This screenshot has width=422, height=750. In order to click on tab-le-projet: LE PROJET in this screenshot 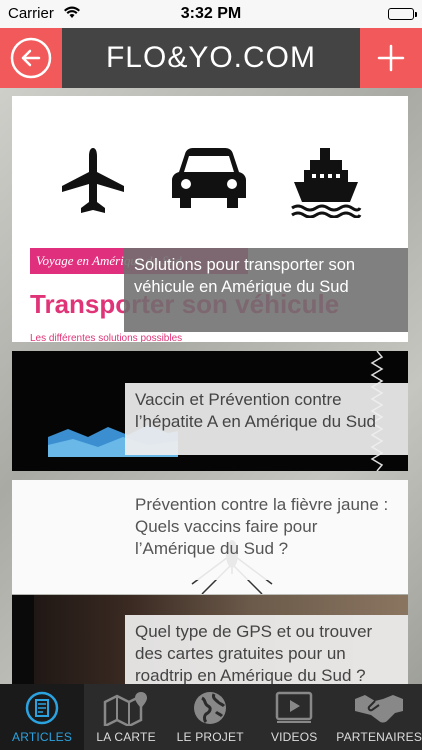, I will do `click(210, 717)`.